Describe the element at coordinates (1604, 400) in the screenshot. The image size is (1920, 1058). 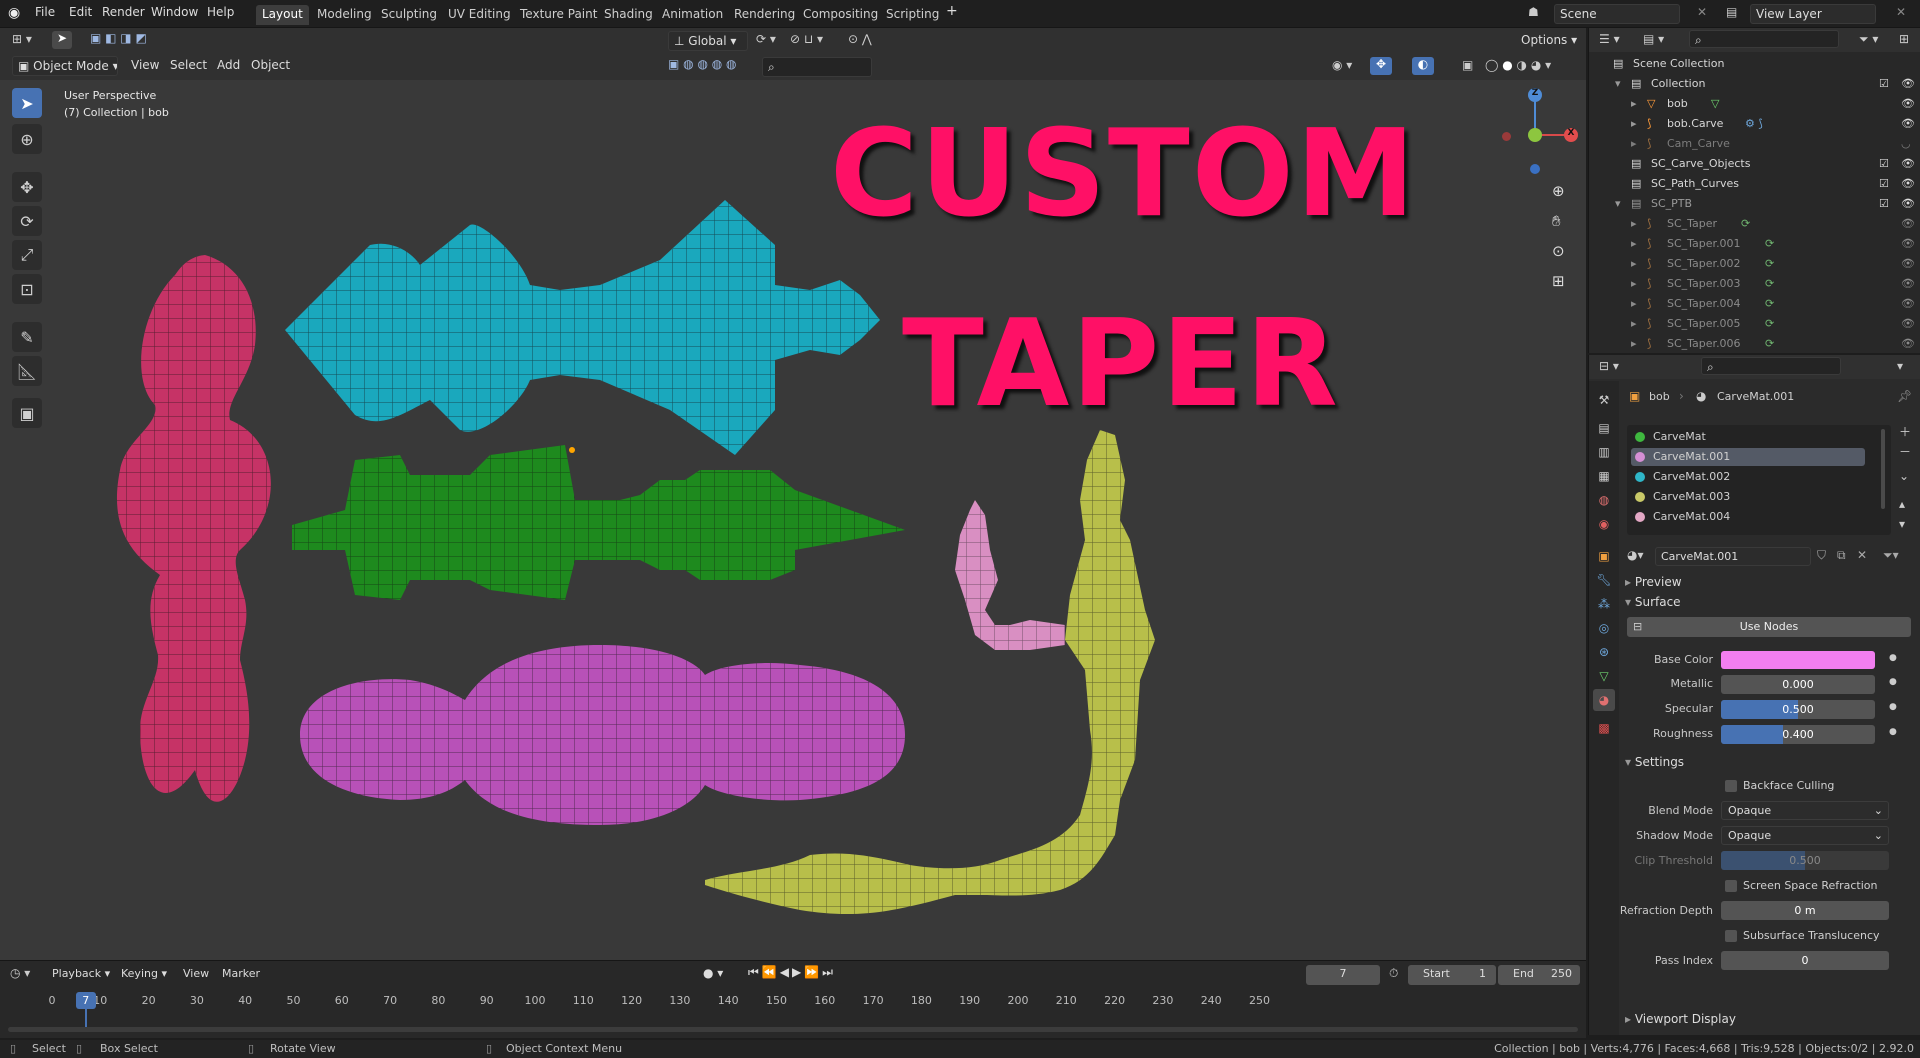
I see `tool-tab-icon: ⚒` at that location.